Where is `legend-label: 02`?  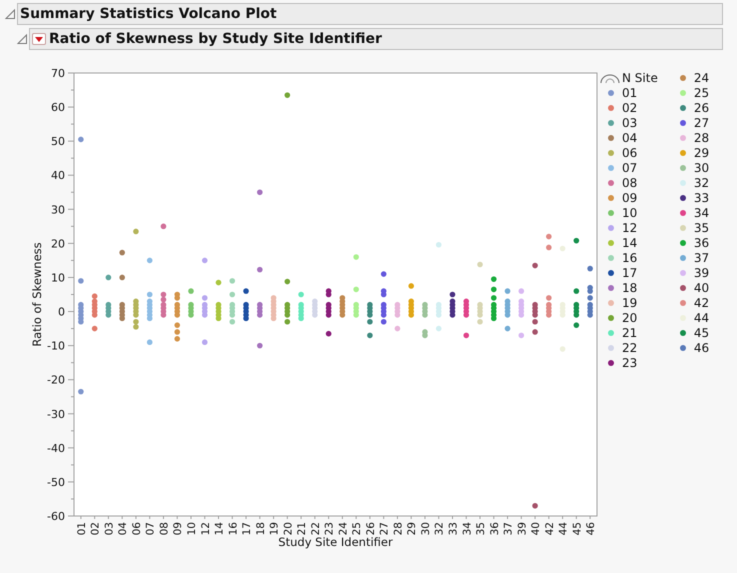 legend-label: 02 is located at coordinates (630, 108).